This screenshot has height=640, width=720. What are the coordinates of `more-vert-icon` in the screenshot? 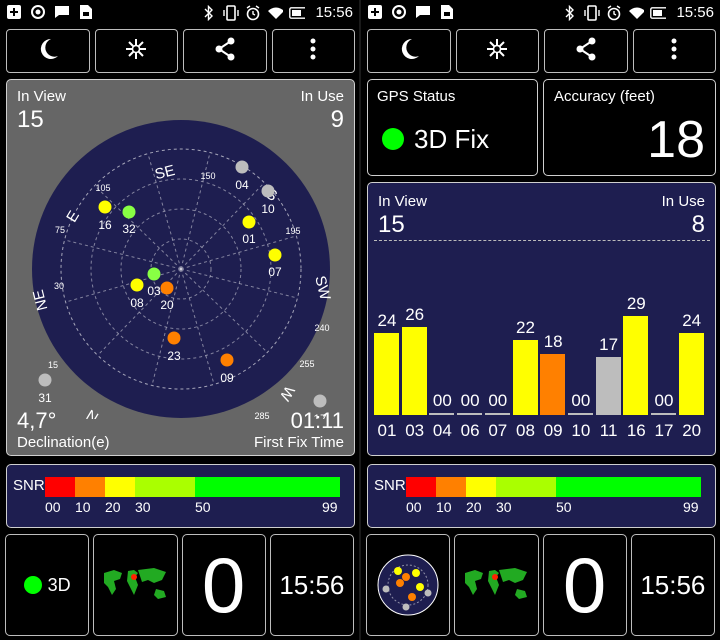 It's located at (313, 51).